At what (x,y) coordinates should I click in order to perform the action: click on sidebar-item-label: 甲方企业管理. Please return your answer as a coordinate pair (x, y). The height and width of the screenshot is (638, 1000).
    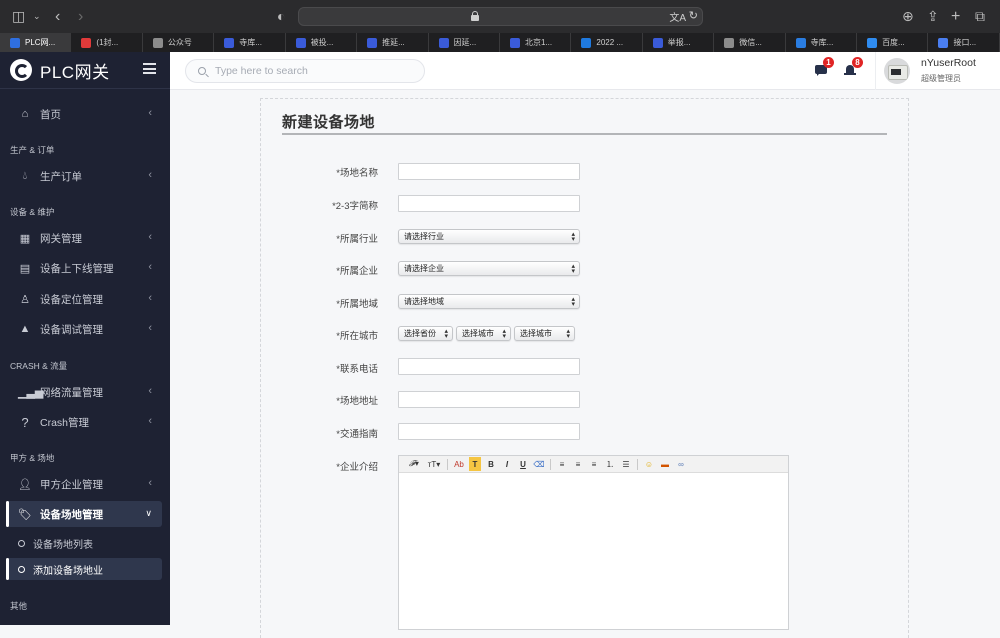
    Looking at the image, I should click on (71, 484).